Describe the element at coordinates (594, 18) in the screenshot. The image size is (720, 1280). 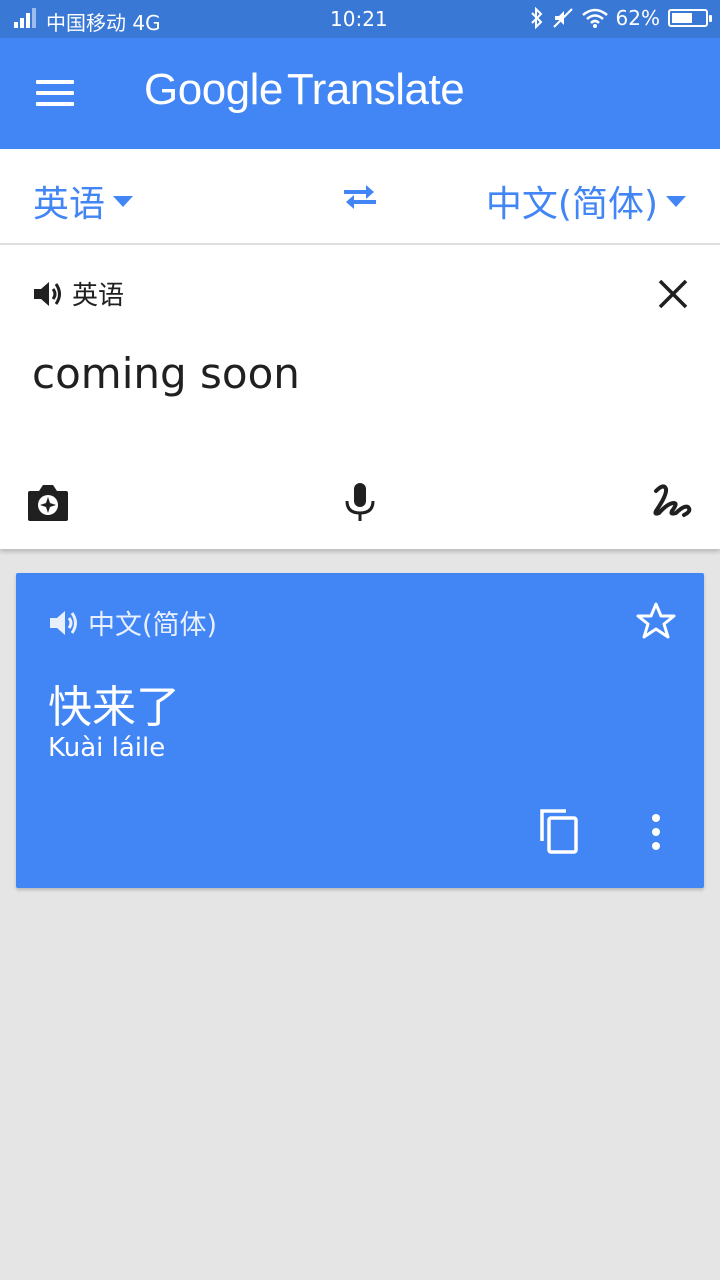
I see `wifi-icon` at that location.